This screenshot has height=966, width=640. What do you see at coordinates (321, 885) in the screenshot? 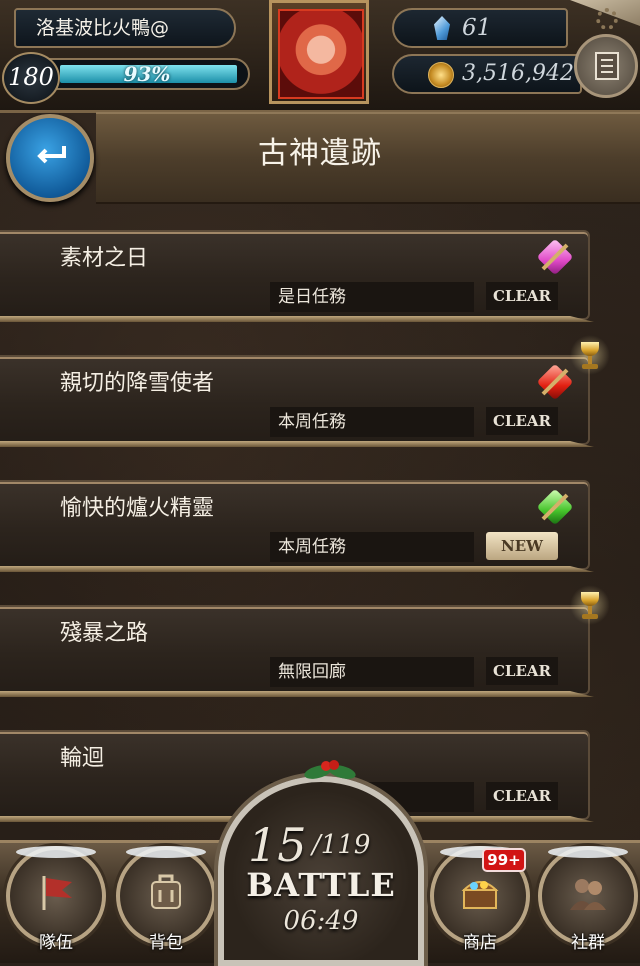
I see `battle-label: BATTLE` at bounding box center [321, 885].